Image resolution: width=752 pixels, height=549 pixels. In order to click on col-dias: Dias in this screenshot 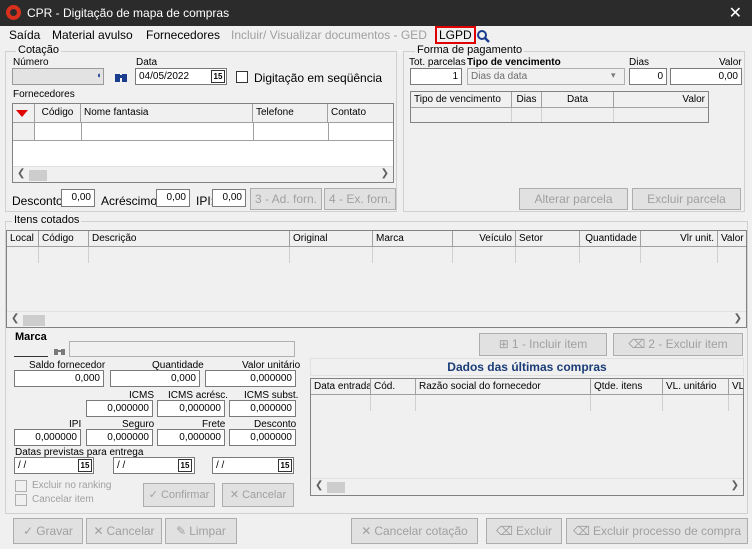, I will do `click(527, 100)`.